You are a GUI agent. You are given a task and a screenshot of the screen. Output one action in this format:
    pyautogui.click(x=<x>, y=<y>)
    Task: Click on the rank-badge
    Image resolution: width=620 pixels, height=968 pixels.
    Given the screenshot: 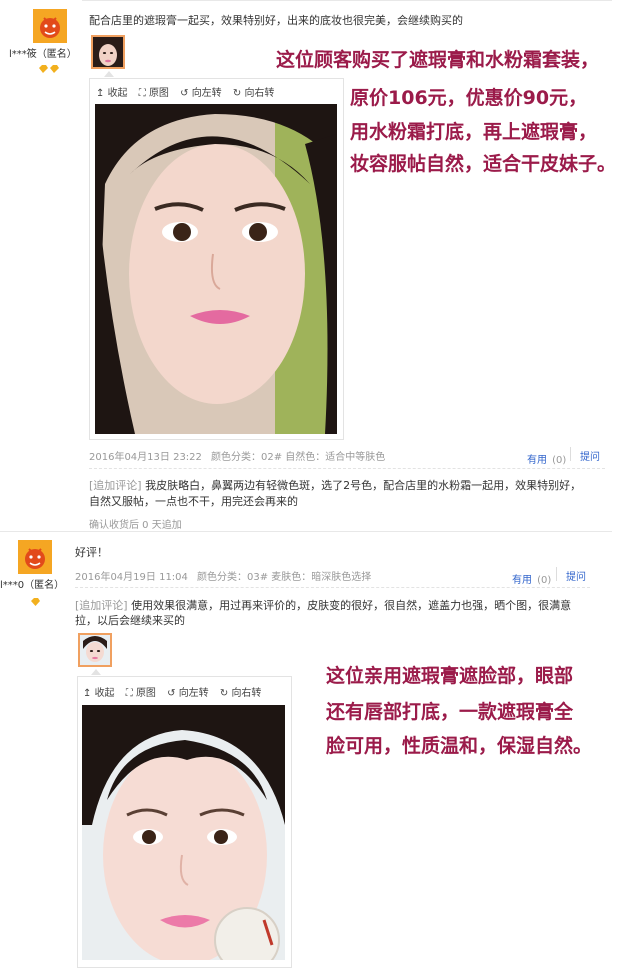 What is the action you would take?
    pyautogui.click(x=49, y=68)
    